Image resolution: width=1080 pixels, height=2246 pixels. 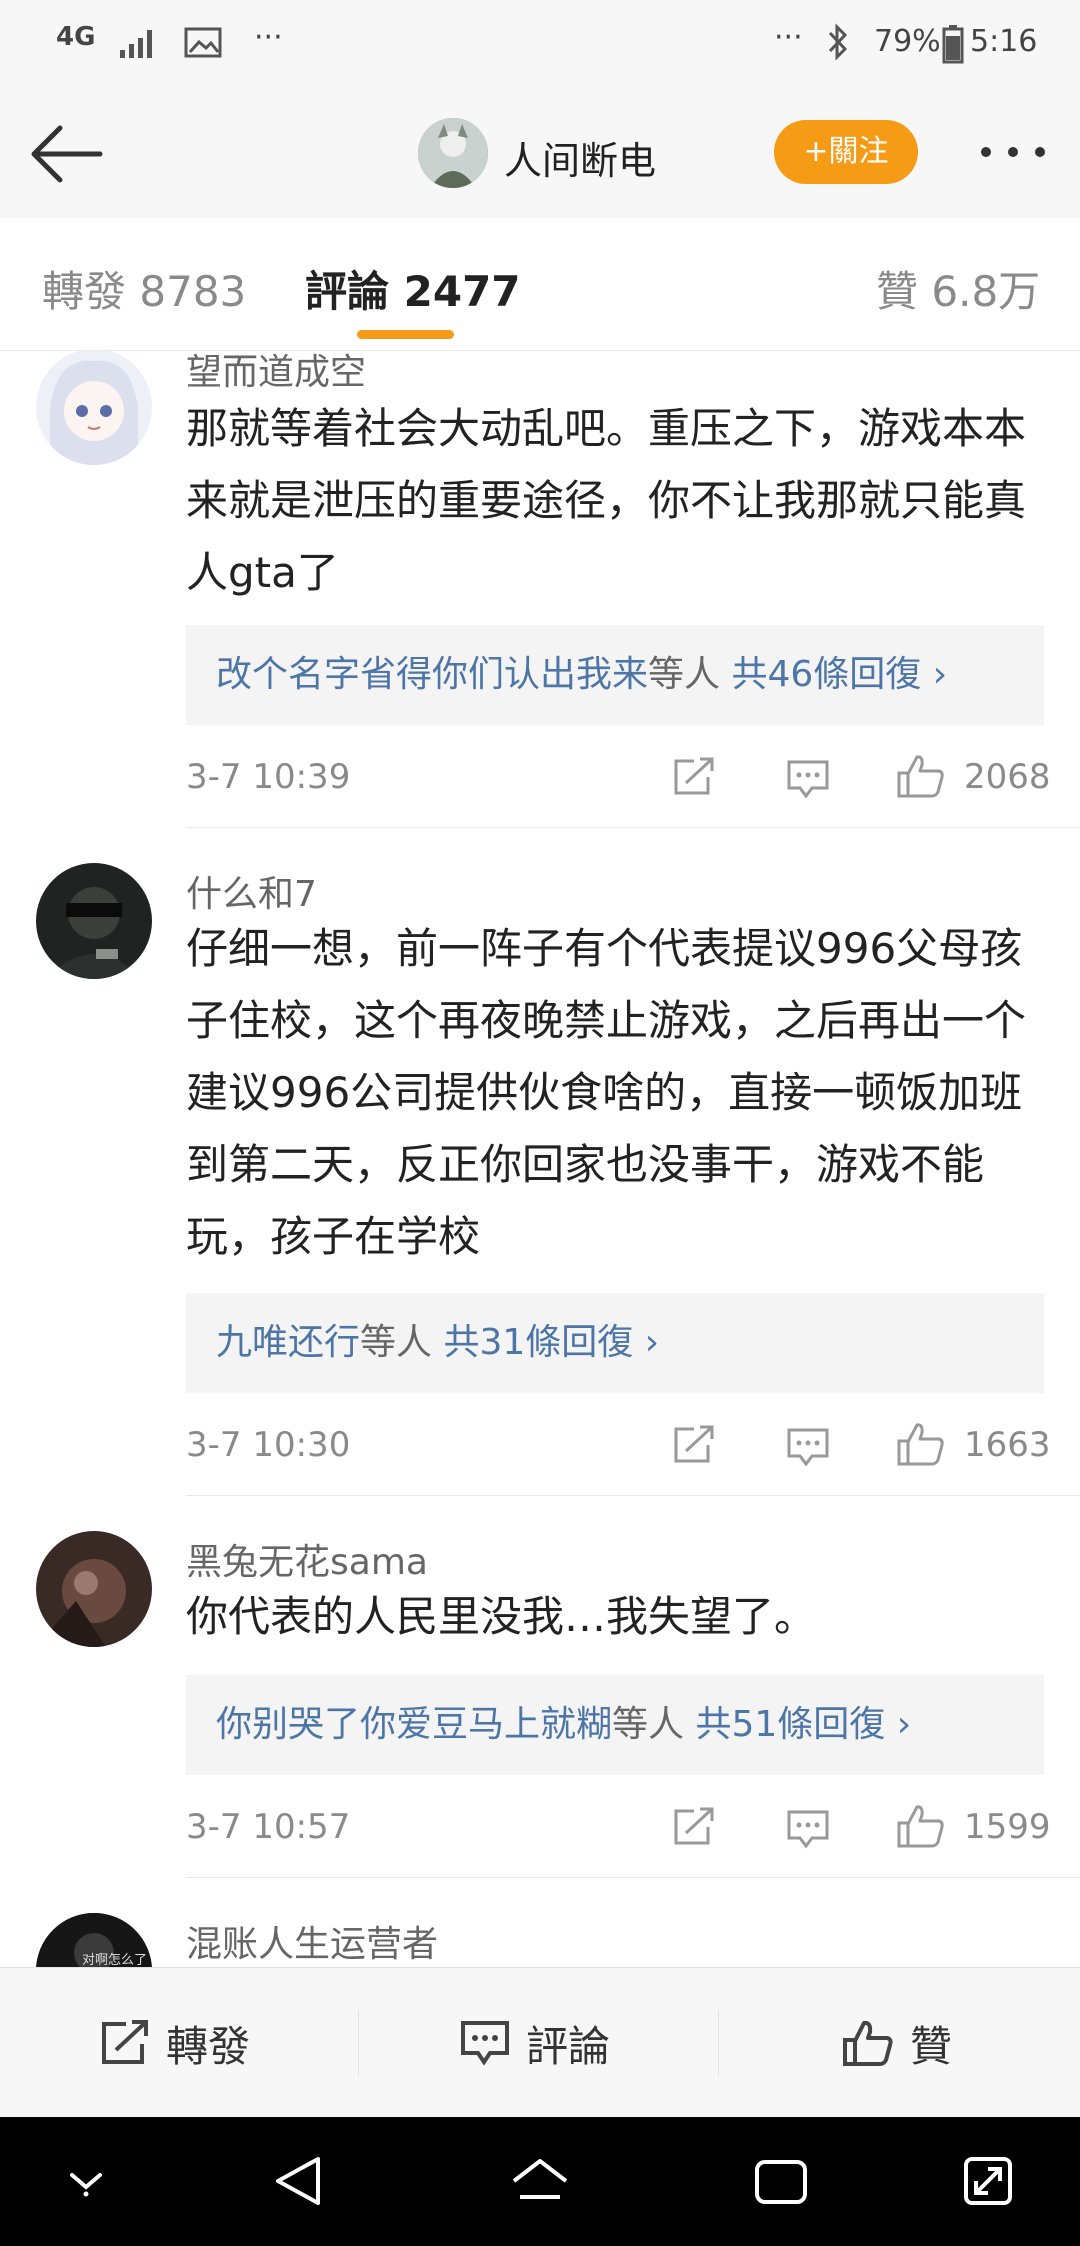 What do you see at coordinates (1007, 1827) in the screenshot?
I see `like-count: 1599` at bounding box center [1007, 1827].